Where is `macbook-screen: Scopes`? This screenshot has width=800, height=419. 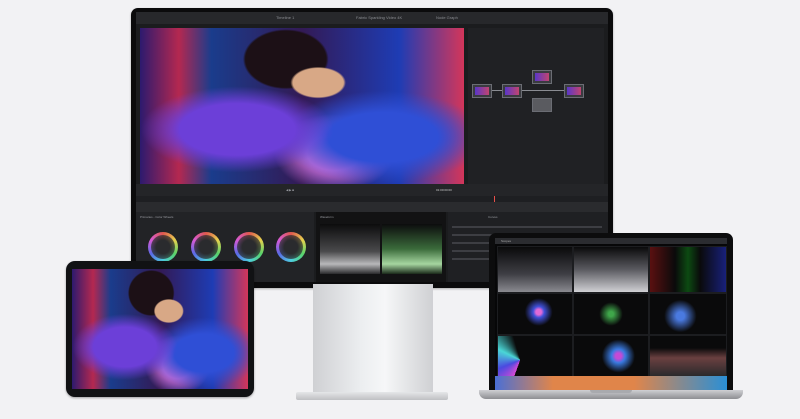
macbook-screen: Scopes is located at coordinates (611, 314).